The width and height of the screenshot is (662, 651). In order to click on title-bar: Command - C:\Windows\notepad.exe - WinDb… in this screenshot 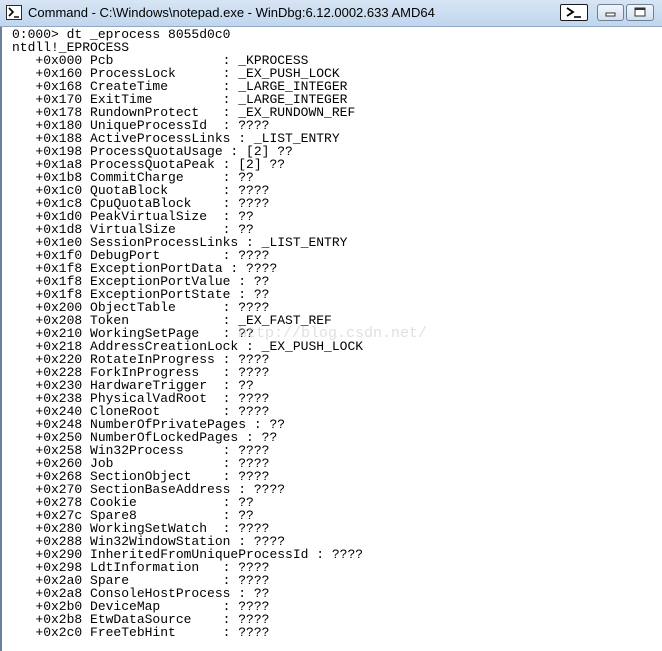, I will do `click(331, 13)`.